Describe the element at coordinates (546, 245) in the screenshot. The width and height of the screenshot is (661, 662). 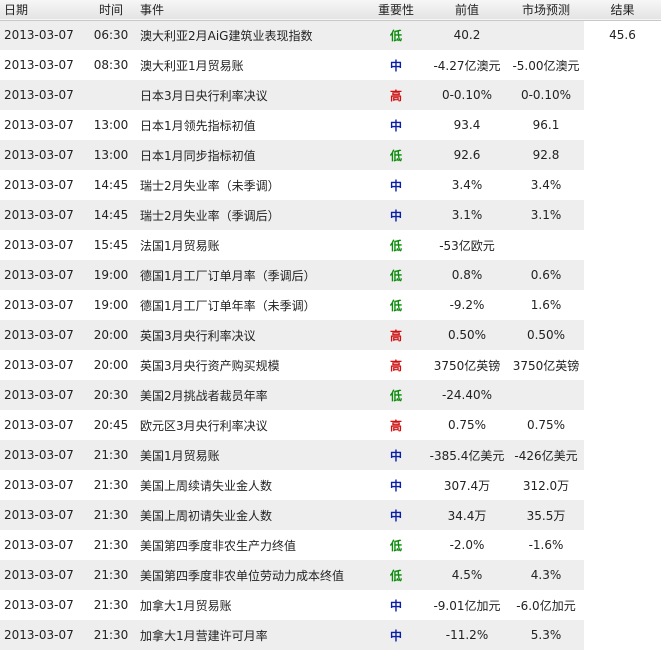
I see `row-forecast-value` at that location.